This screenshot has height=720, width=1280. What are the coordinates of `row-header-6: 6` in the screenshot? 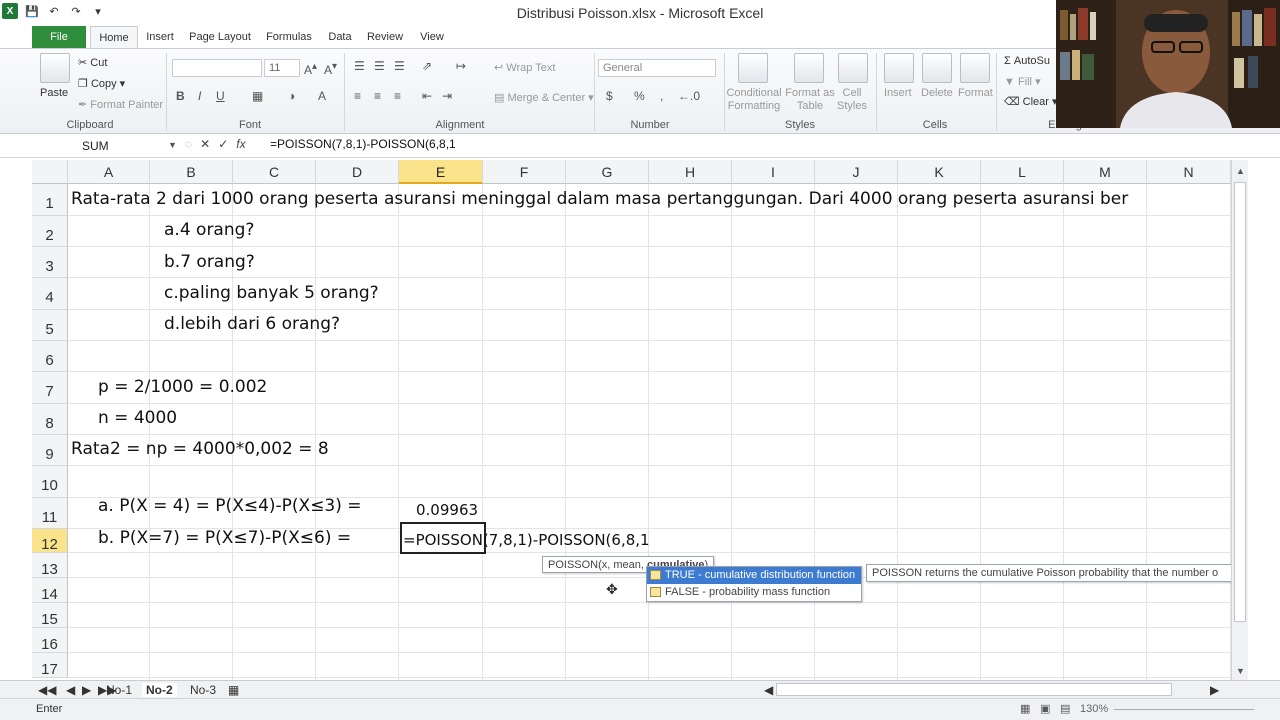 It's located at (50, 356).